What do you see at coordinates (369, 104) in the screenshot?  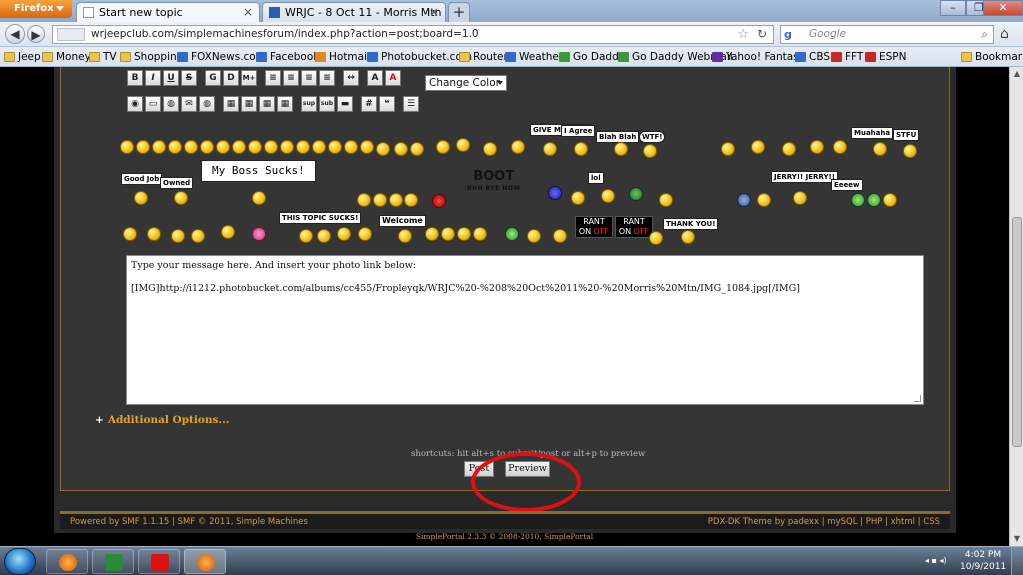 I see `code-button: #` at bounding box center [369, 104].